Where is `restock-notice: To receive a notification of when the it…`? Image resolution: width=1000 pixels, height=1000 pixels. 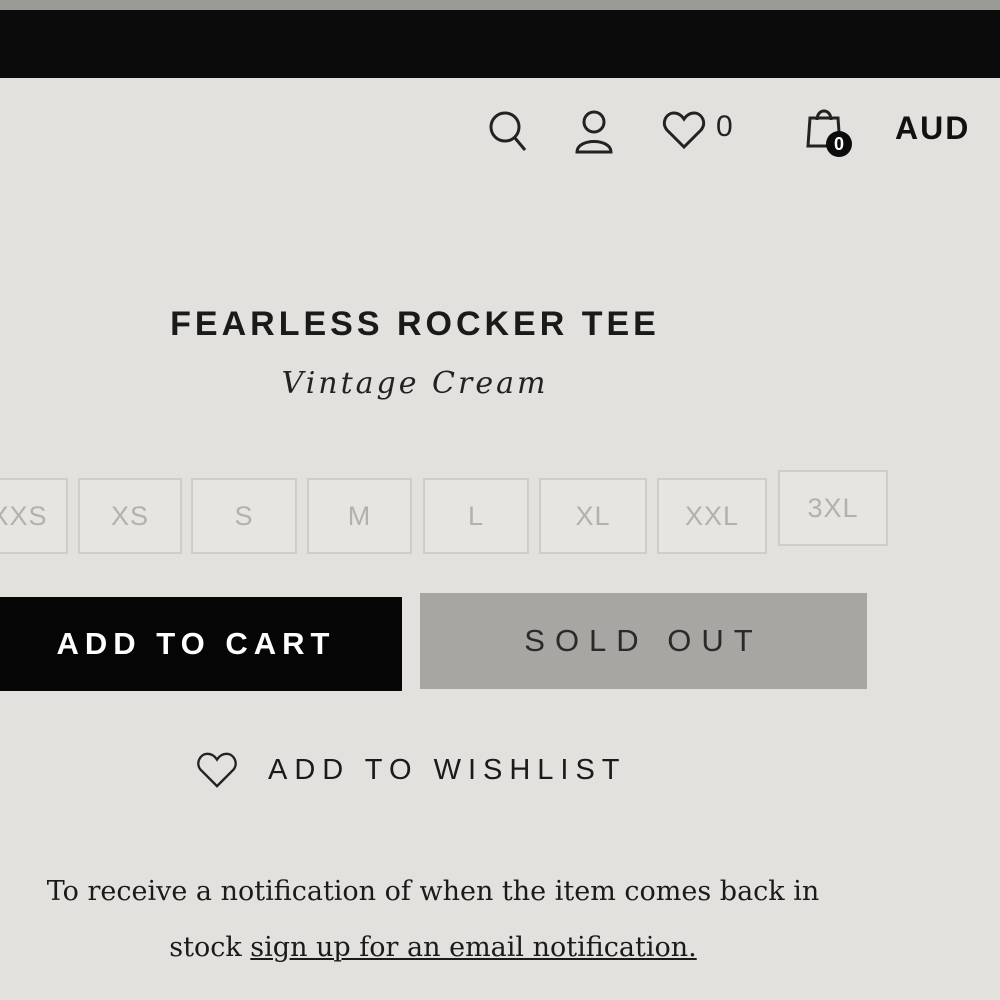 restock-notice: To receive a notification of when the it… is located at coordinates (433, 920).